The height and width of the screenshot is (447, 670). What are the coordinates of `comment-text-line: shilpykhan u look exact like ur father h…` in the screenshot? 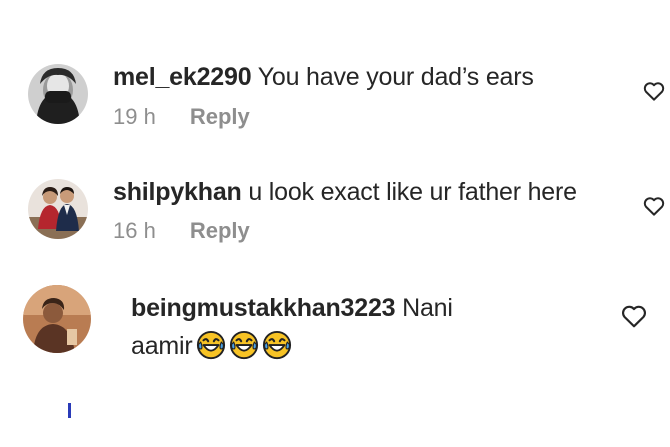 It's located at (345, 192).